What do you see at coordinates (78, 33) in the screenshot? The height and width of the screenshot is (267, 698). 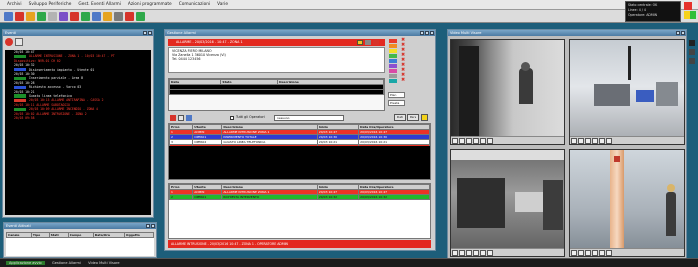 I see `events-window-titlebar: Eventi` at bounding box center [78, 33].